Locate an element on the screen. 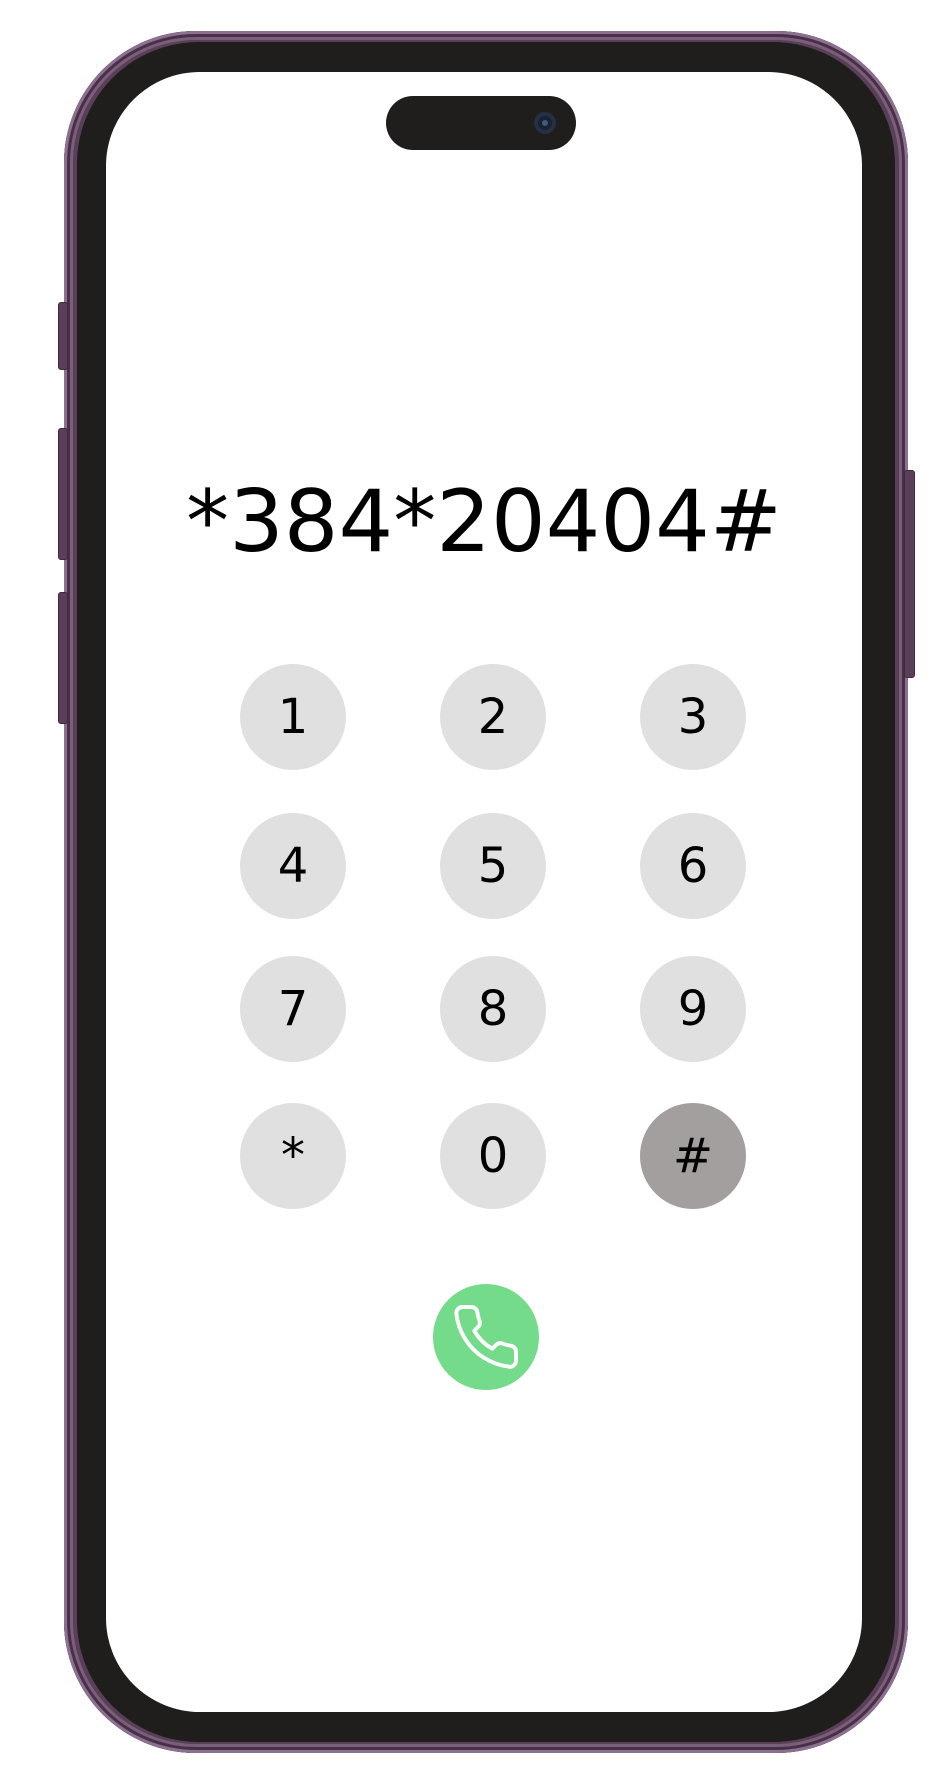 This screenshot has height=1786, width=952. key-label: 0 is located at coordinates (493, 1156).